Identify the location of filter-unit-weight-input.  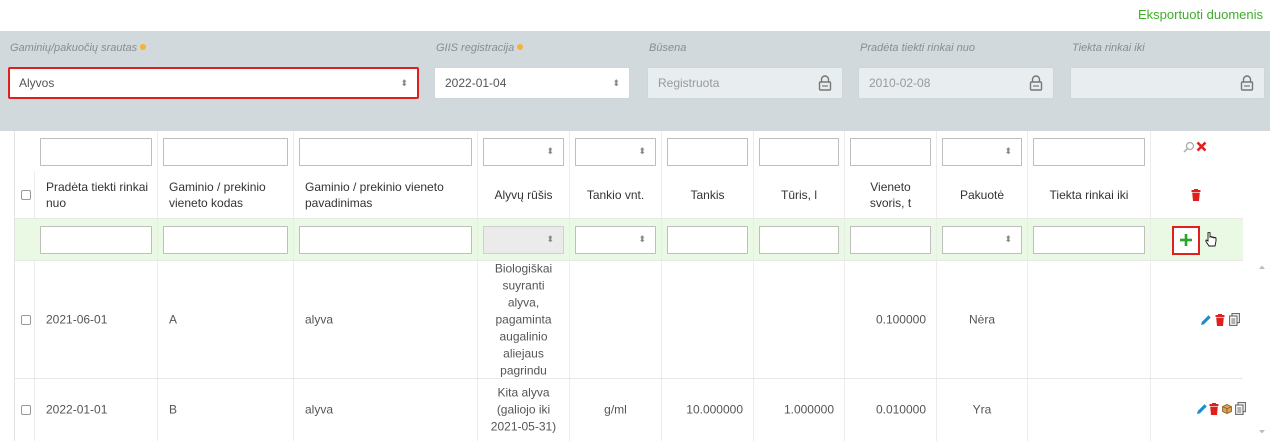
(890, 152).